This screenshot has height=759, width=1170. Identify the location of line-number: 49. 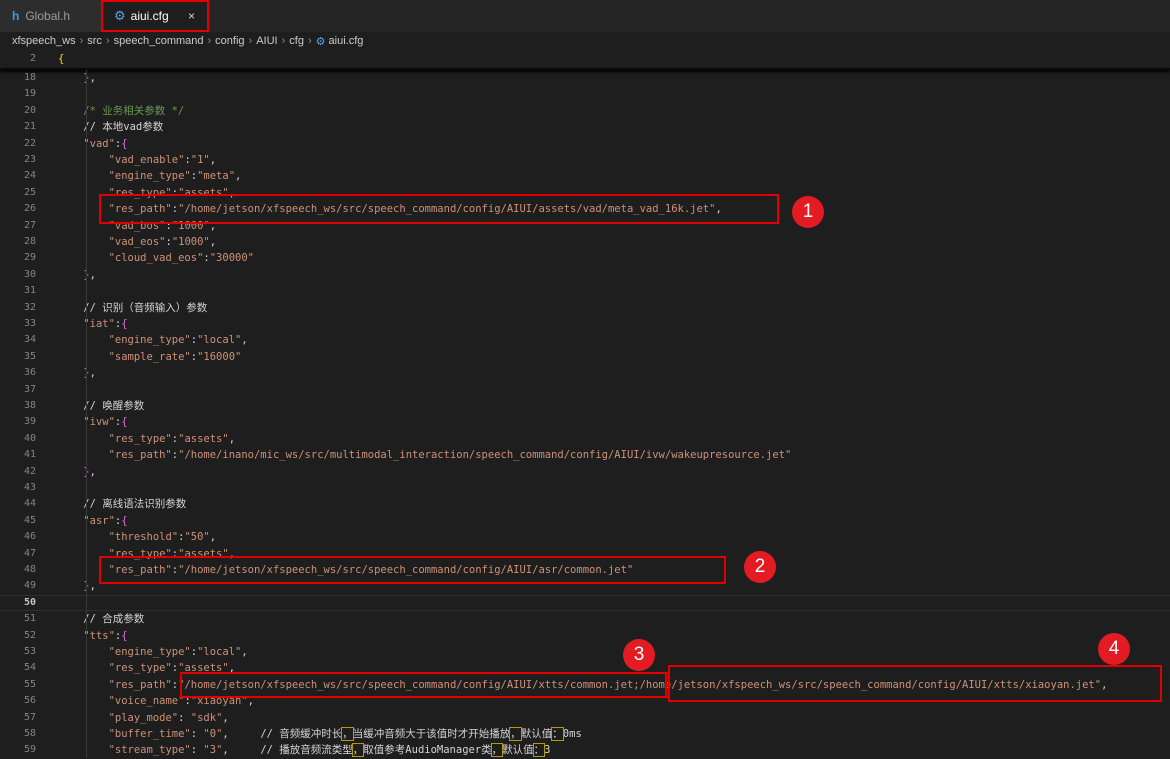
(29, 586).